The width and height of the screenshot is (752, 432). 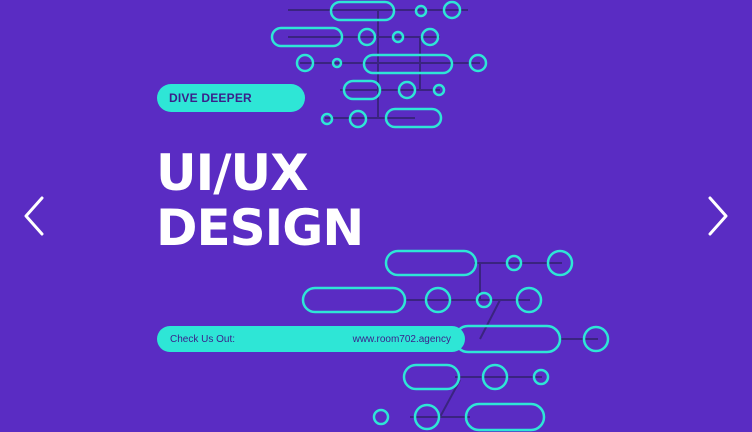 I want to click on tagline-text: DIVE DEEPER, so click(x=210, y=98).